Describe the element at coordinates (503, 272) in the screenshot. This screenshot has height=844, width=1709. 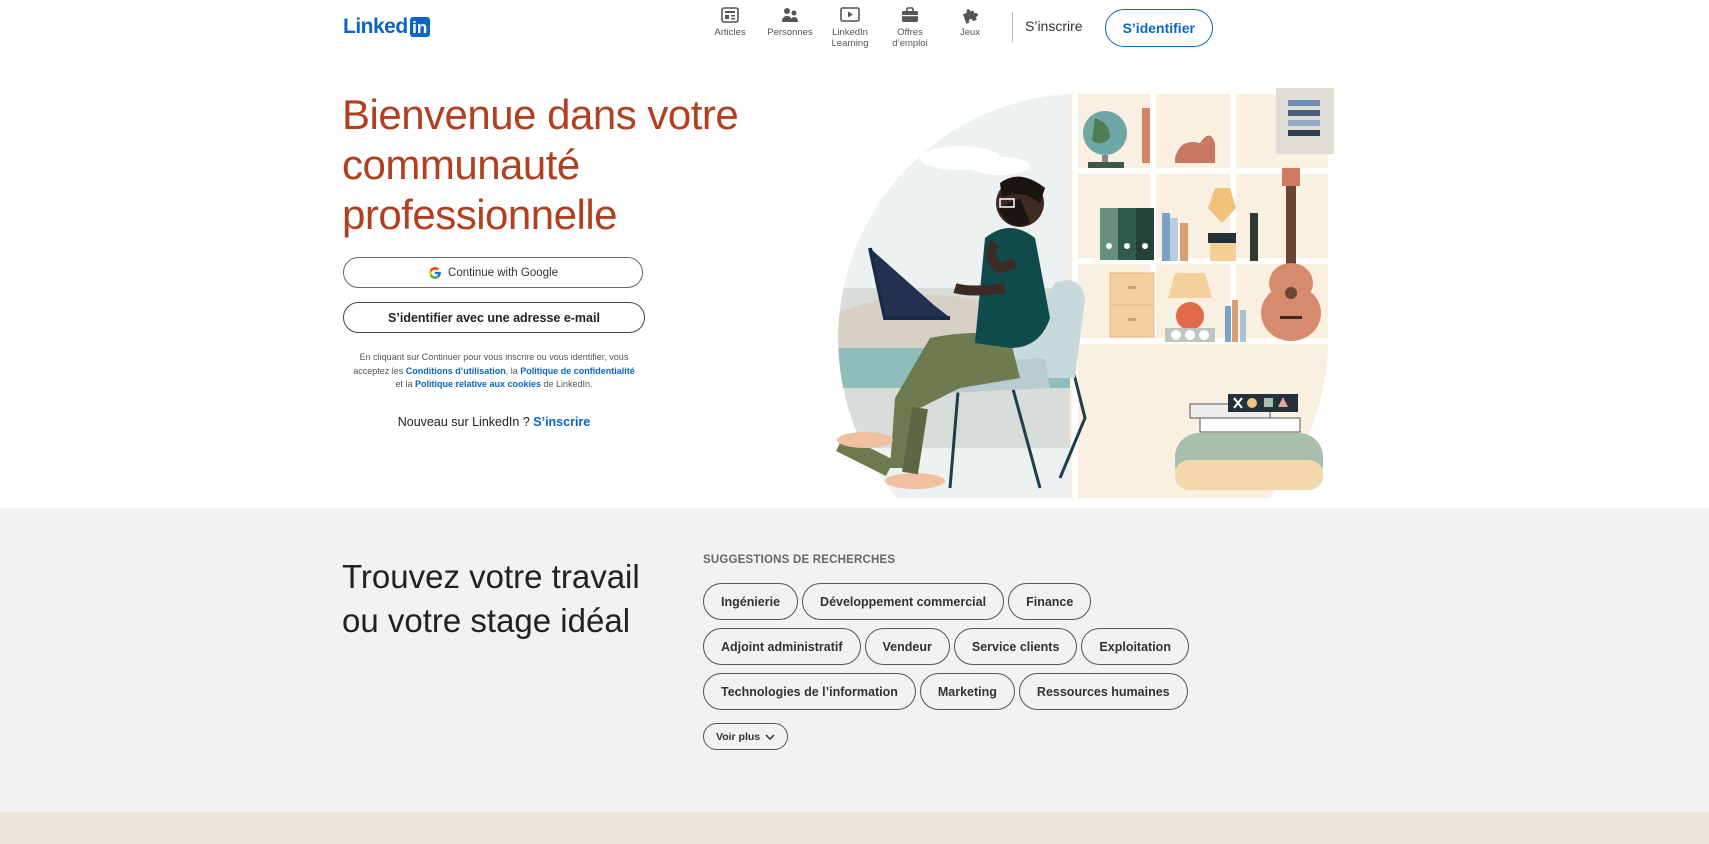
I see `google-button-label: Continue with Google` at that location.